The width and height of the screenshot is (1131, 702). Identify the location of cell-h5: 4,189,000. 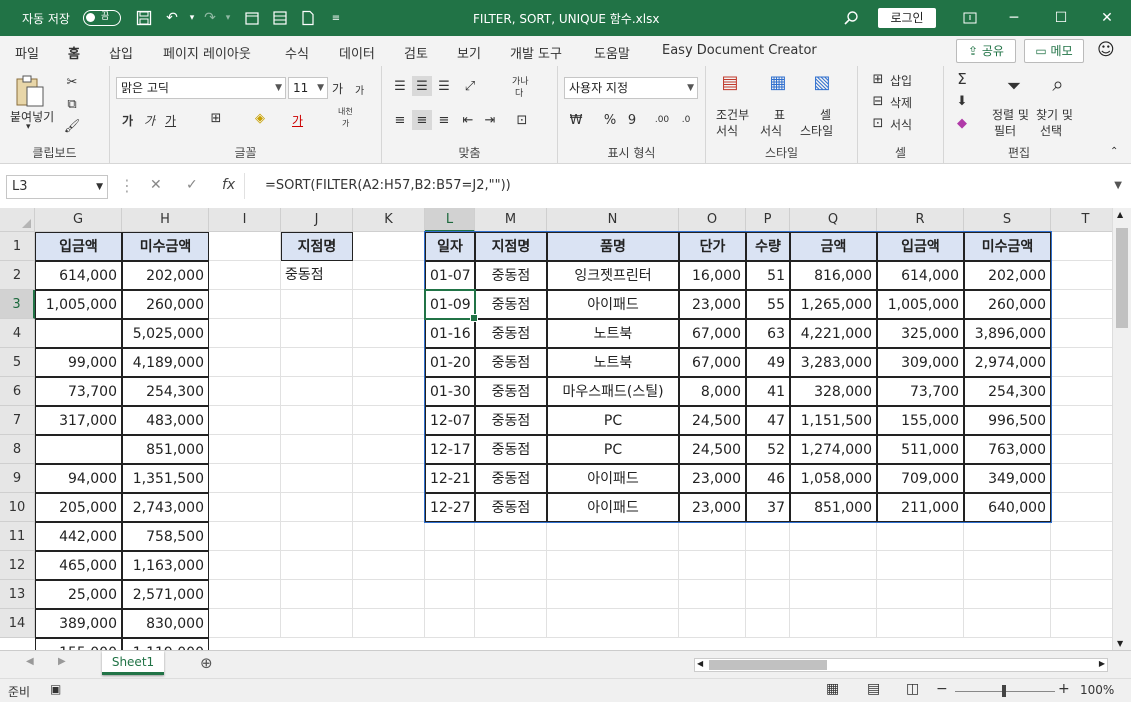
(165, 362).